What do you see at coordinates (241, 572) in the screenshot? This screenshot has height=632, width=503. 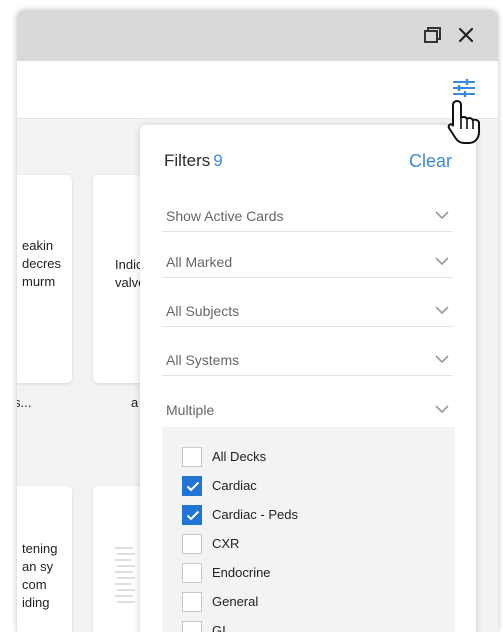 I see `deck-option-label: Endocrine` at bounding box center [241, 572].